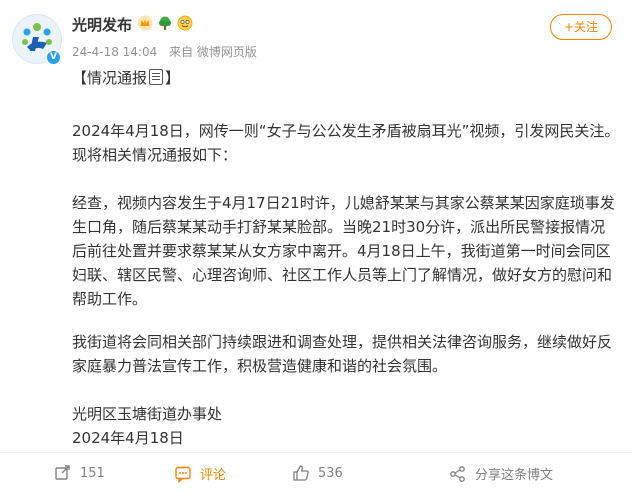  Describe the element at coordinates (213, 475) in the screenshot. I see `comment-label: 评论` at that location.